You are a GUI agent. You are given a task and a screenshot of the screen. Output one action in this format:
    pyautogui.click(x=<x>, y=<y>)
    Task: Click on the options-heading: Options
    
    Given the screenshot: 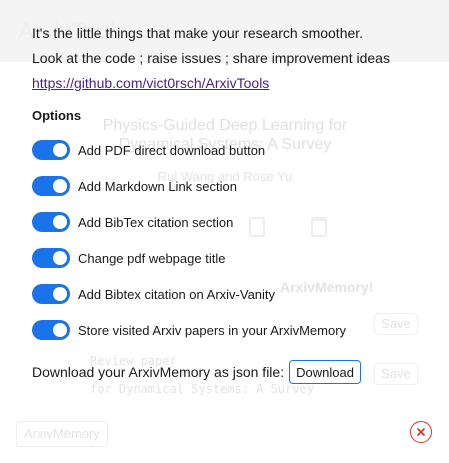 What is the action you would take?
    pyautogui.click(x=57, y=115)
    